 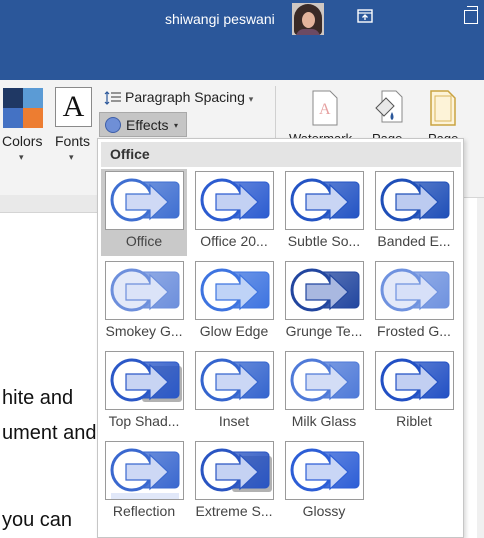 What do you see at coordinates (234, 331) in the screenshot?
I see `effect-option-label: Glow Edge` at bounding box center [234, 331].